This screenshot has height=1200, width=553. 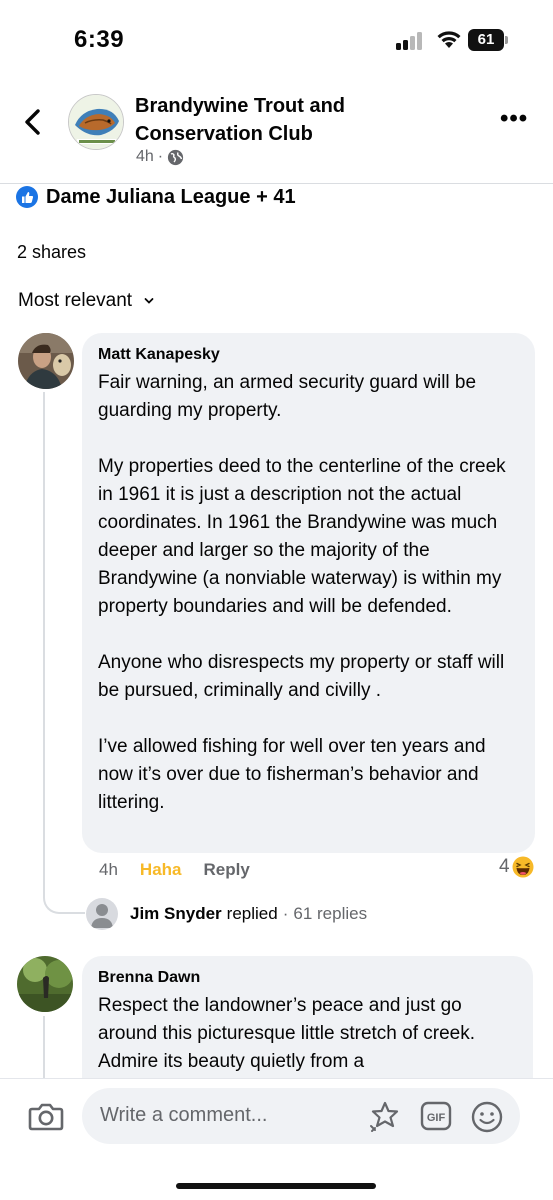 I want to click on post-time: 4h, so click(x=145, y=156).